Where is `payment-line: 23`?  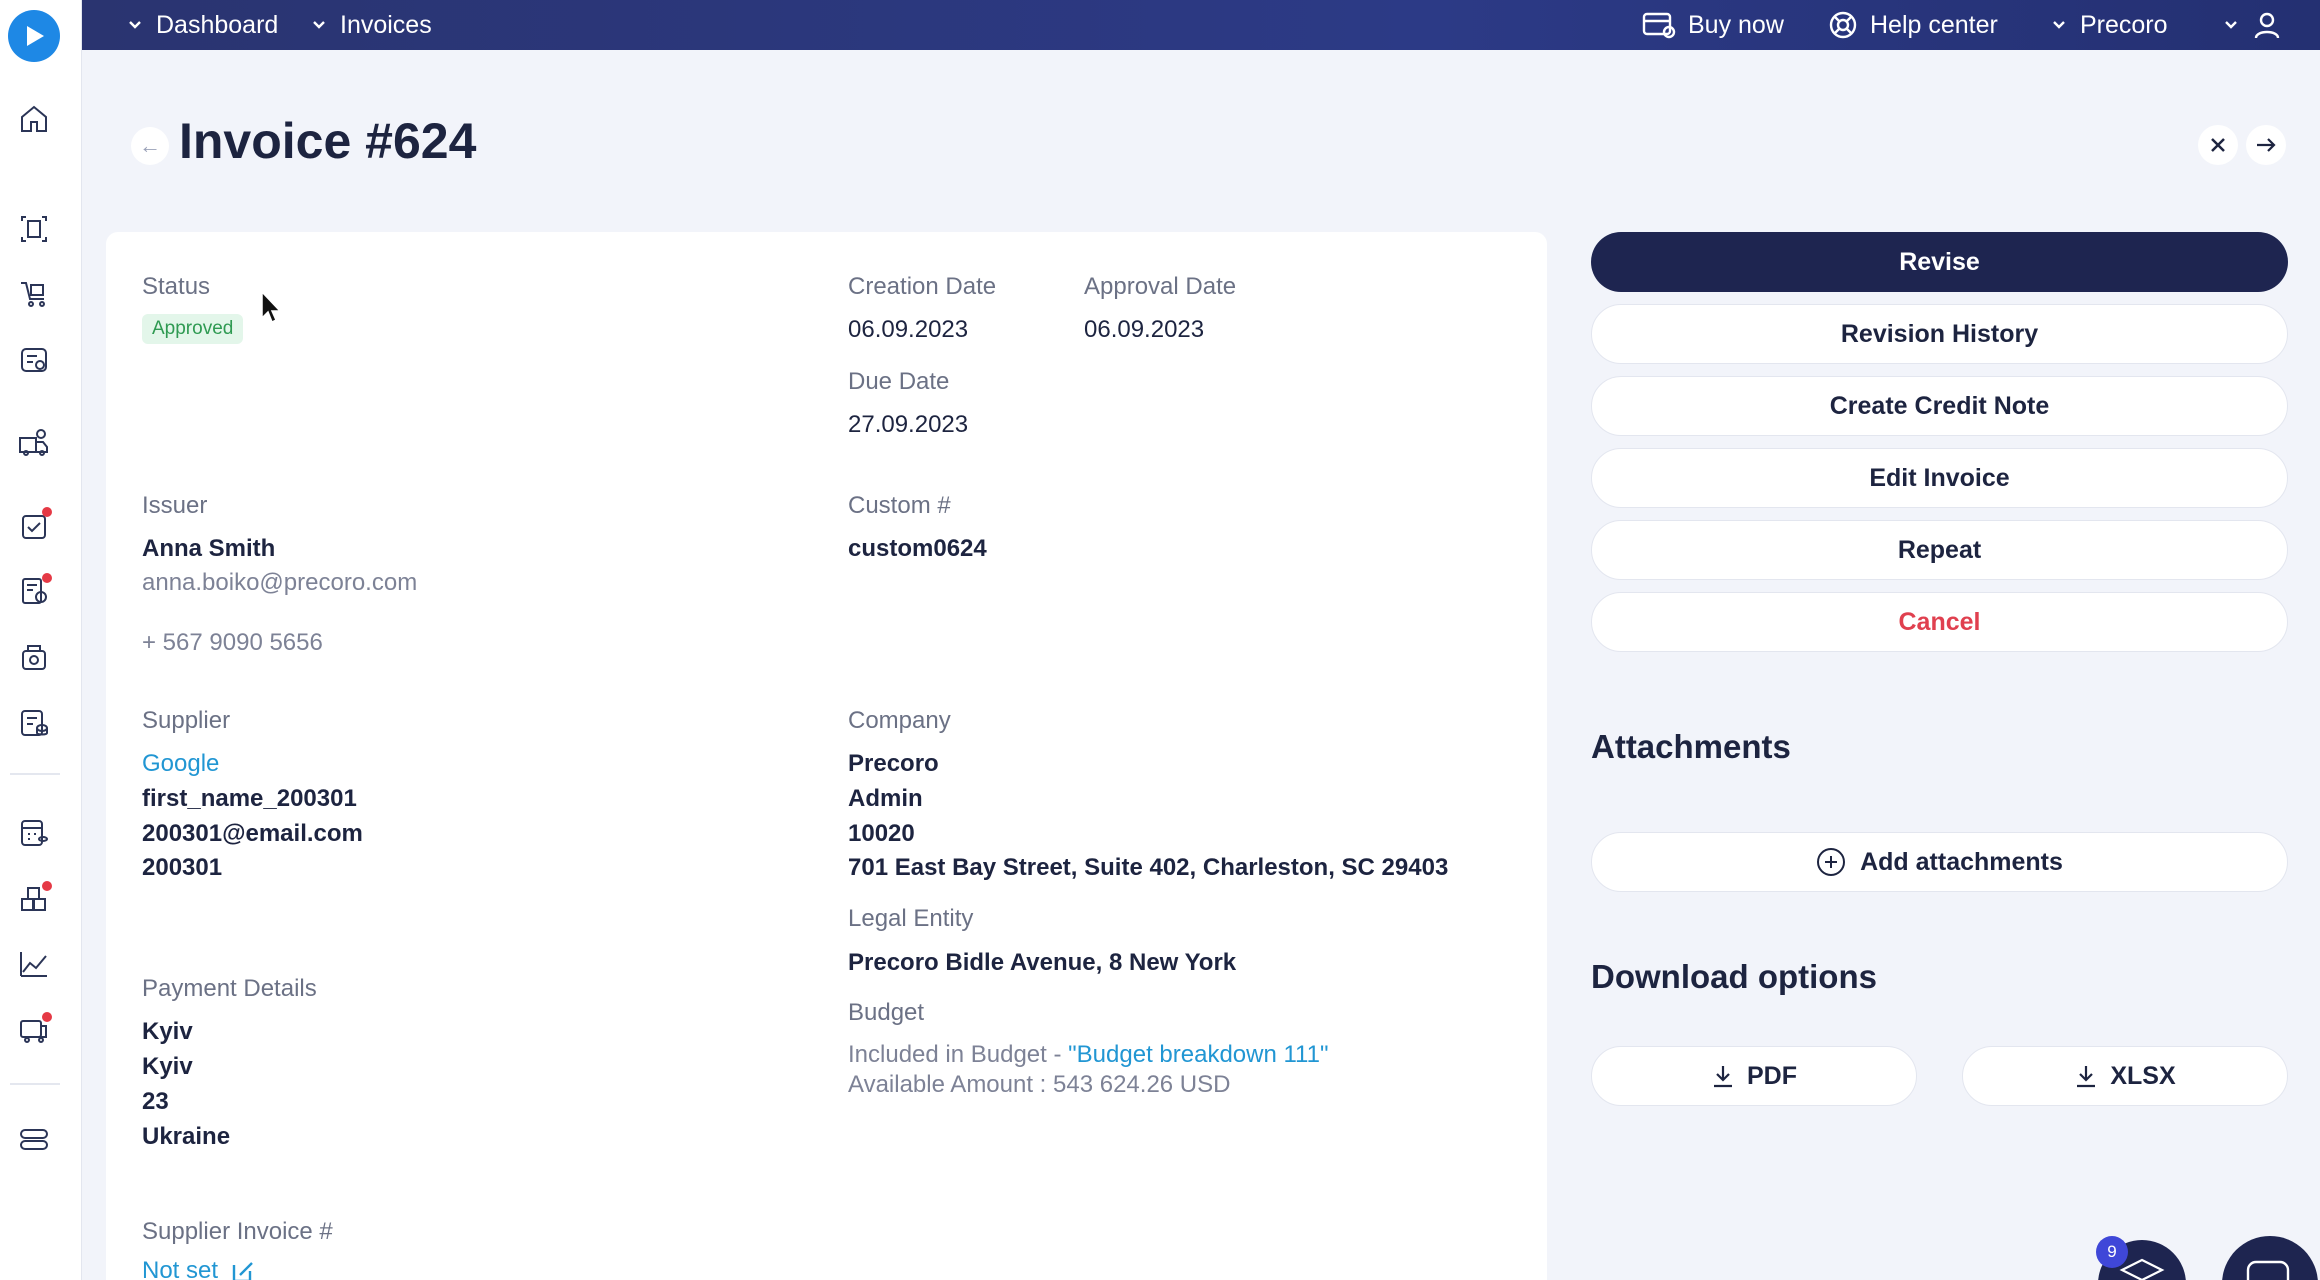
payment-line: 23 is located at coordinates (155, 1101).